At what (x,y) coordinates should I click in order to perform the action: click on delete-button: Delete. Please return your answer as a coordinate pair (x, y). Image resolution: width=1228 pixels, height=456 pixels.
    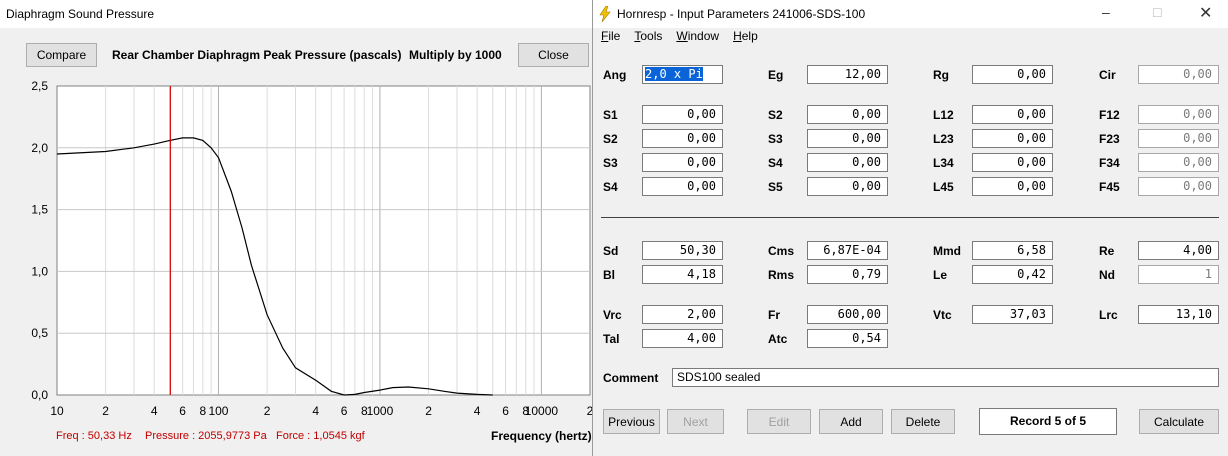
    Looking at the image, I should click on (923, 421).